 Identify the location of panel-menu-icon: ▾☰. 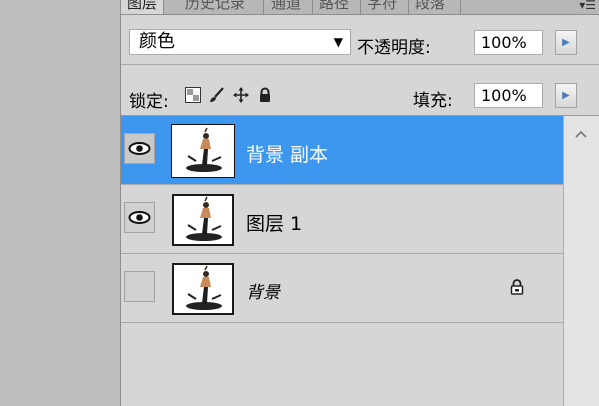
(587, 6).